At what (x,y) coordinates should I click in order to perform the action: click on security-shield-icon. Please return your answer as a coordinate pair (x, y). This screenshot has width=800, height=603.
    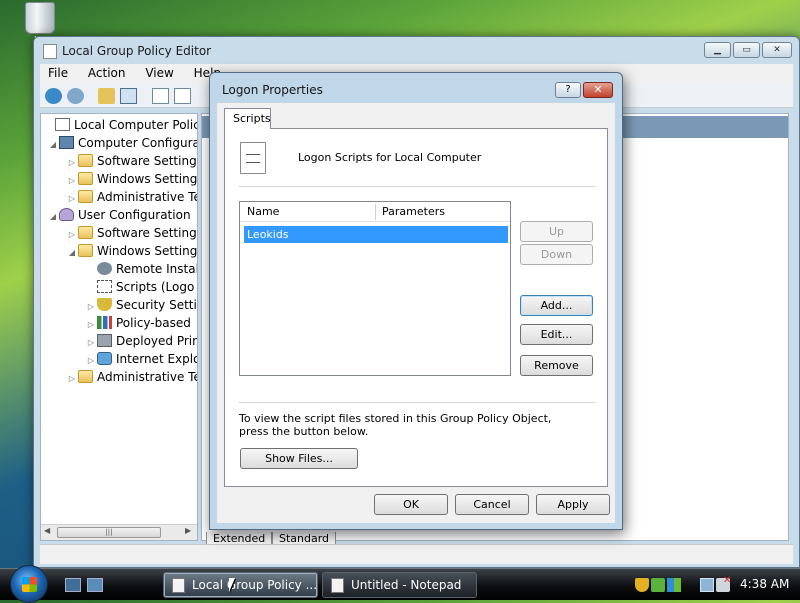
    Looking at the image, I should click on (642, 585).